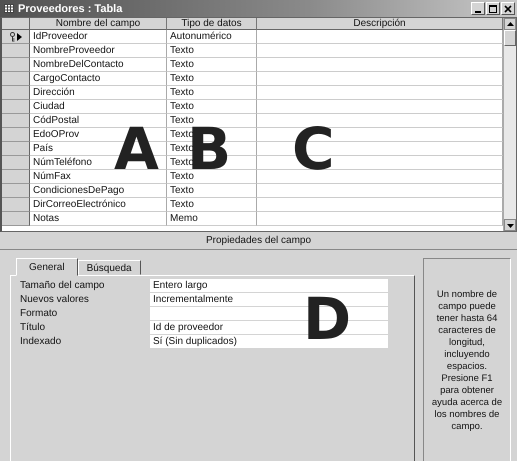  I want to click on current-row-icon, so click(19, 36).